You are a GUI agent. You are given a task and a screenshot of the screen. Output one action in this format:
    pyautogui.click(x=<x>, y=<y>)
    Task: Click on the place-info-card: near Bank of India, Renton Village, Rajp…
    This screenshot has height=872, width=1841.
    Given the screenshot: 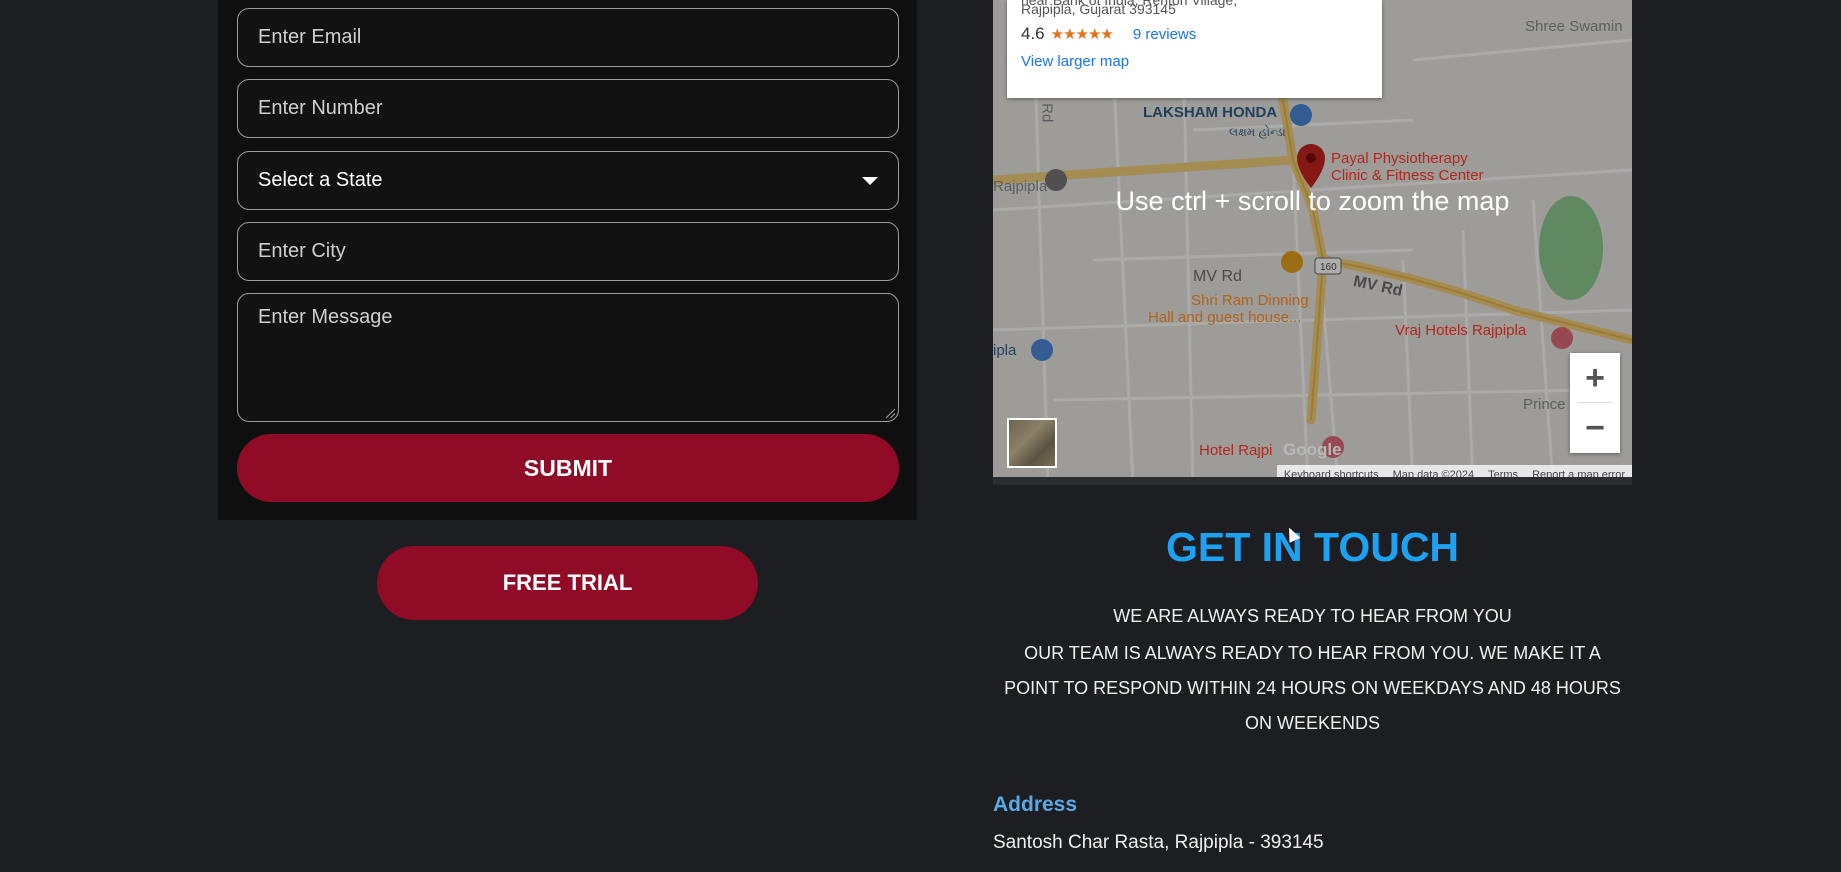 What is the action you would take?
    pyautogui.click(x=1194, y=49)
    